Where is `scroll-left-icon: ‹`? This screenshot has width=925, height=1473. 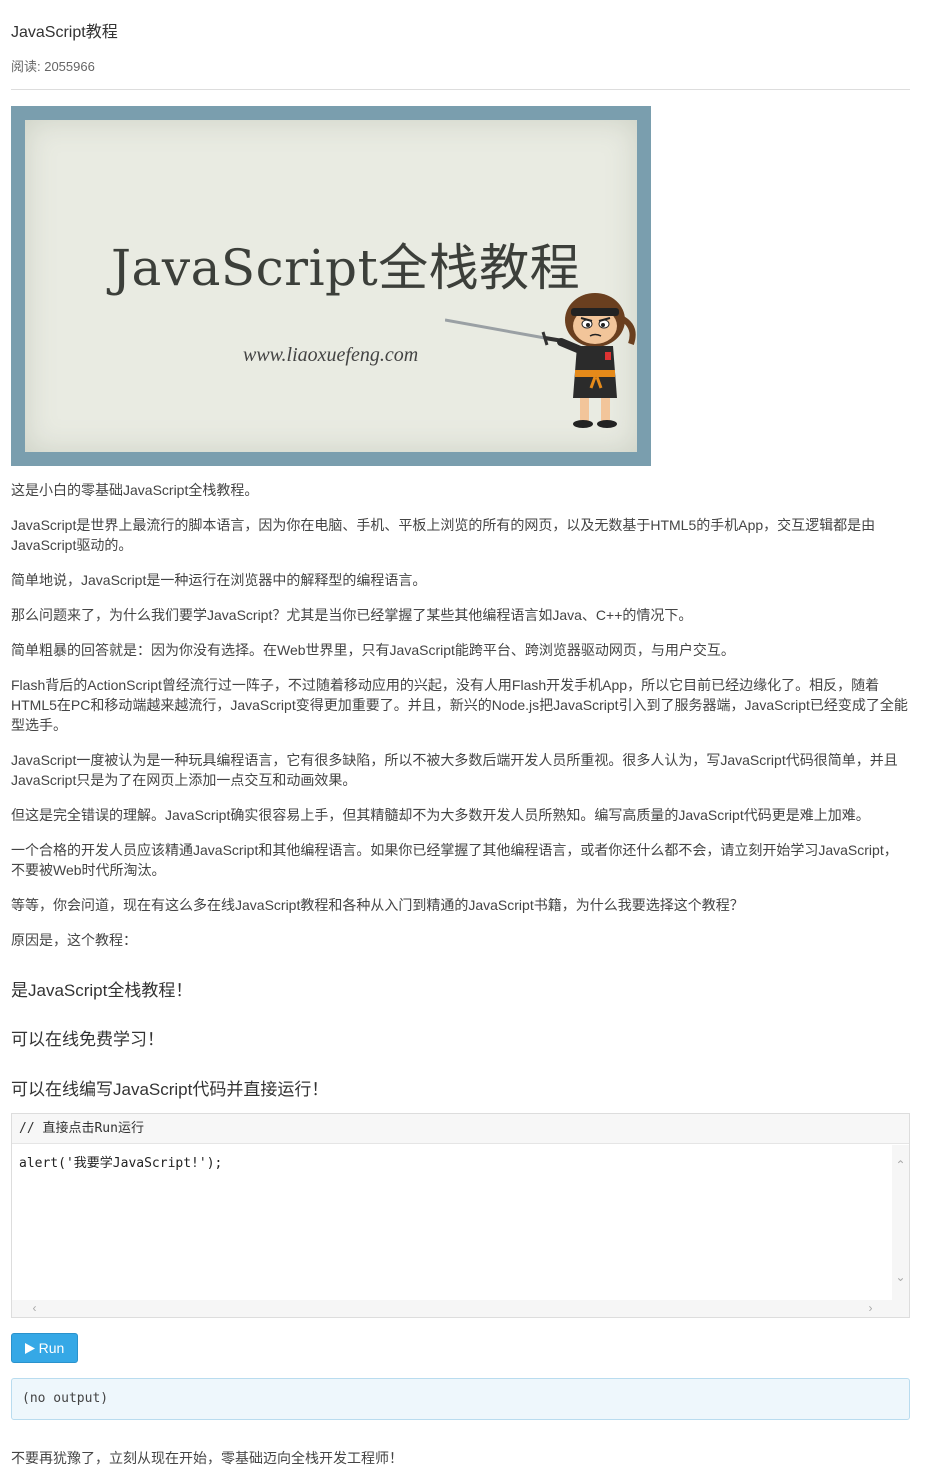 scroll-left-icon: ‹ is located at coordinates (34, 1308).